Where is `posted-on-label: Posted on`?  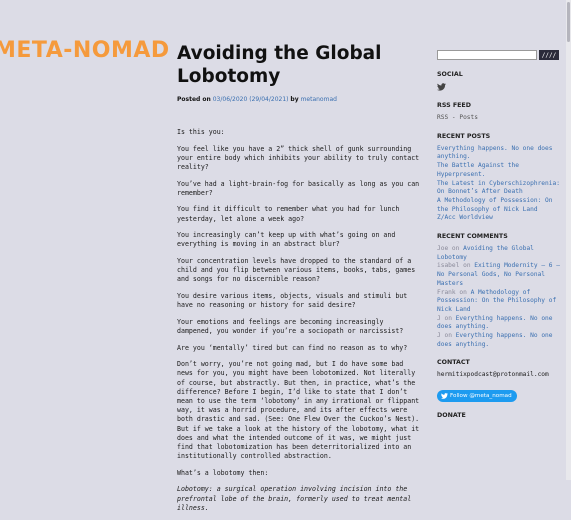 posted-on-label: Posted on is located at coordinates (194, 99).